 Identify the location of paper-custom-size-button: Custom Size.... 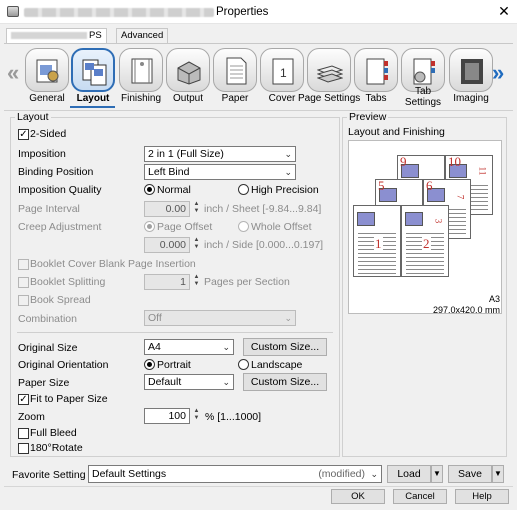
(285, 382).